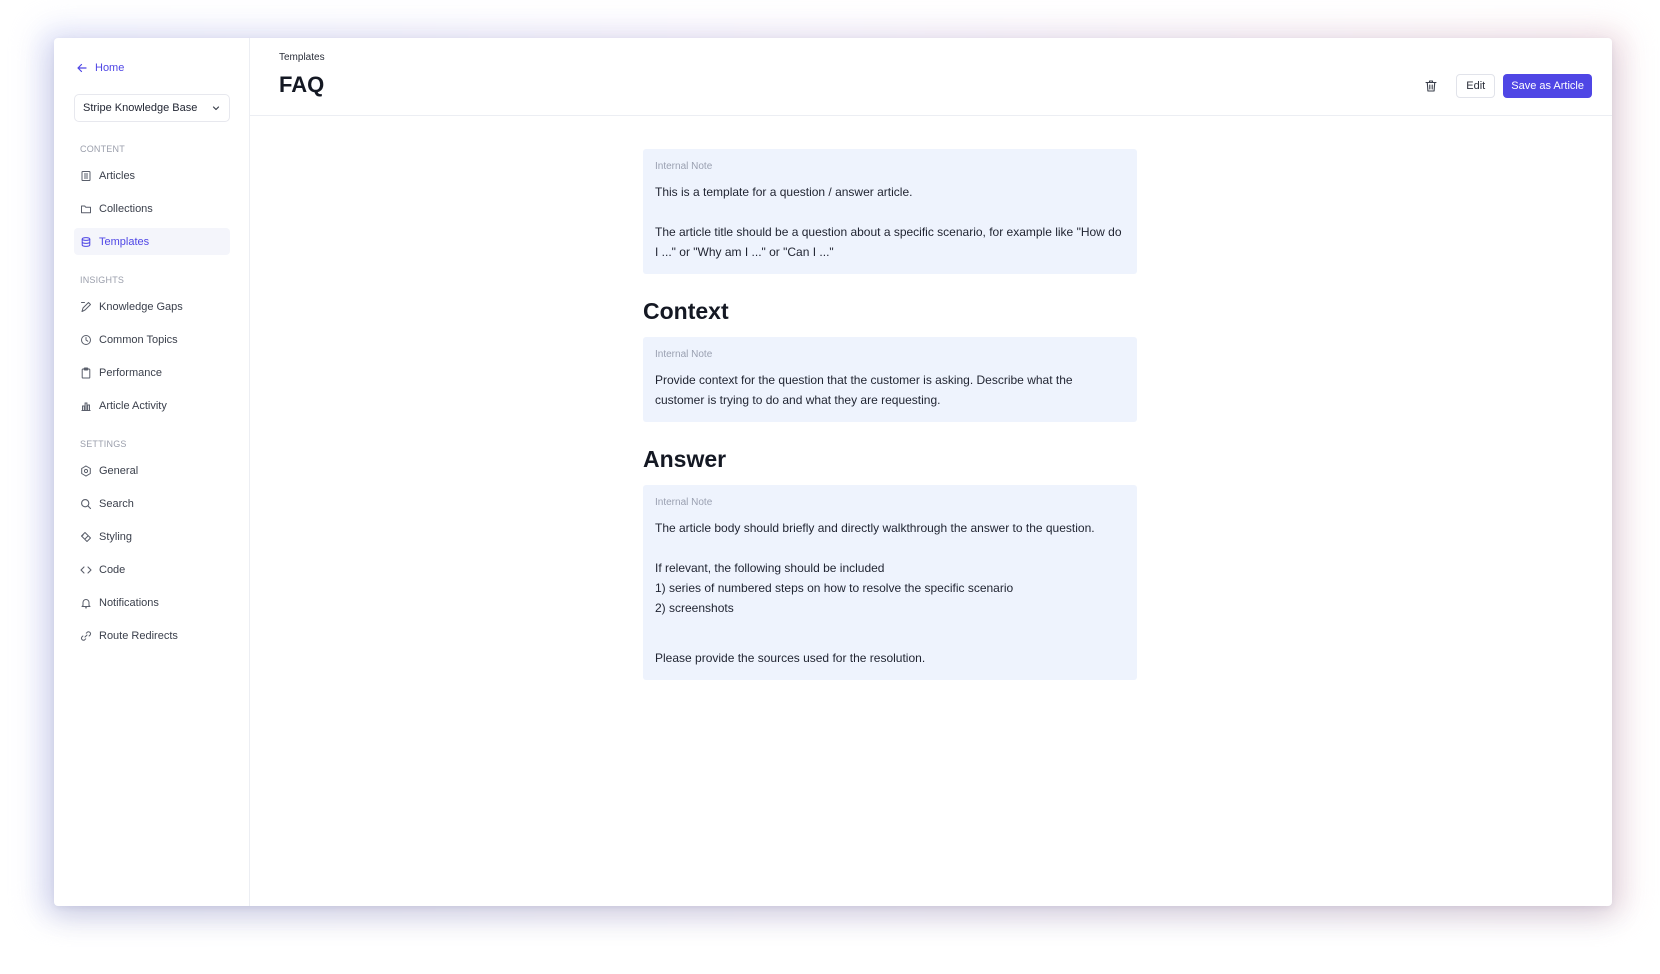 The width and height of the screenshot is (1660, 974). What do you see at coordinates (86, 636) in the screenshot?
I see `link-icon` at bounding box center [86, 636].